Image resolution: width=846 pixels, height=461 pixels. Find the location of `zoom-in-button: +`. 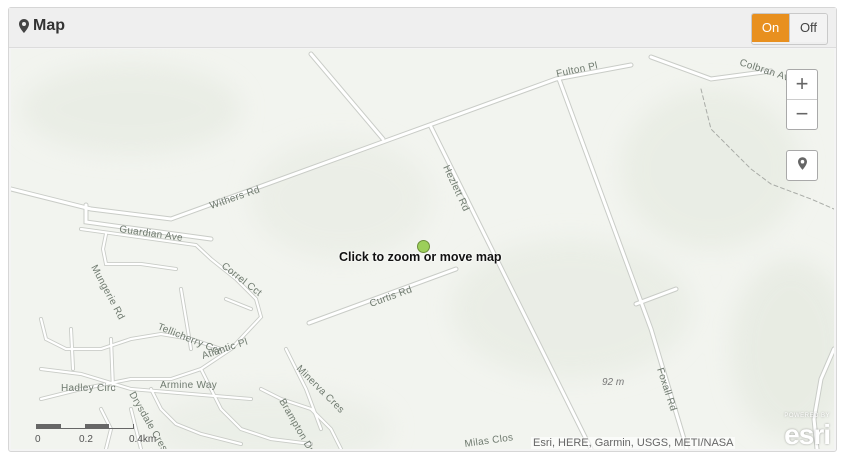

zoom-in-button: + is located at coordinates (802, 85).